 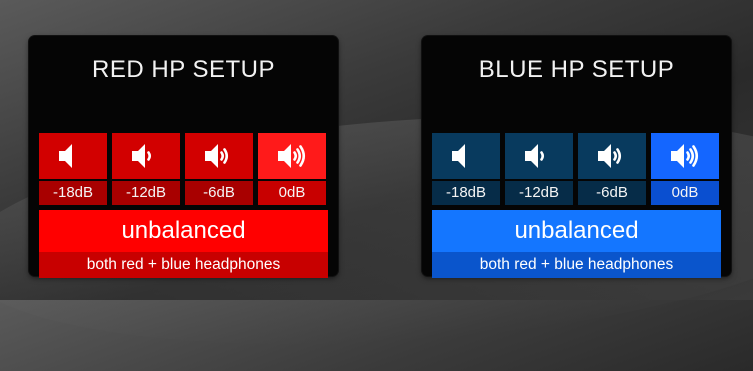 I want to click on panel-title: BLUE HP SETUP, so click(x=576, y=69).